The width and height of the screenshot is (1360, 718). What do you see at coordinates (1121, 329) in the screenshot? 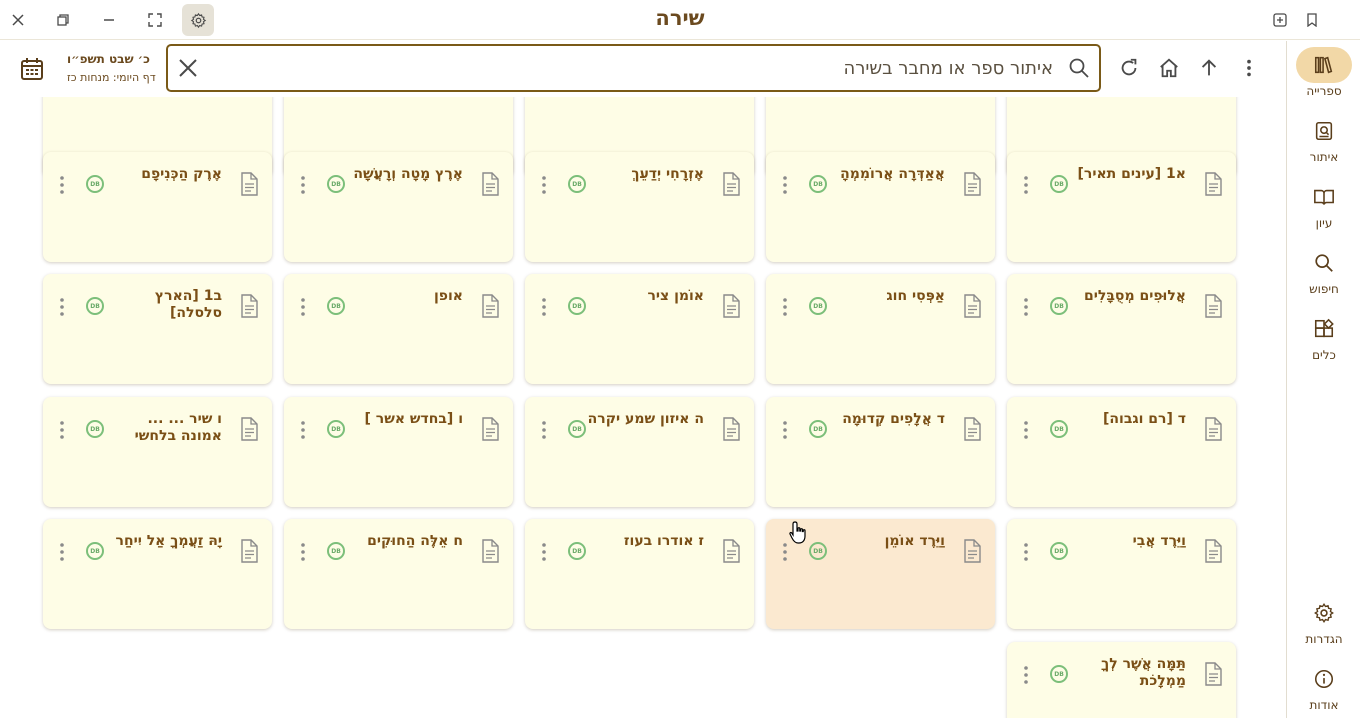
I see `book-card: אֲלוּפִים מְסֻבָּלִים DB` at bounding box center [1121, 329].